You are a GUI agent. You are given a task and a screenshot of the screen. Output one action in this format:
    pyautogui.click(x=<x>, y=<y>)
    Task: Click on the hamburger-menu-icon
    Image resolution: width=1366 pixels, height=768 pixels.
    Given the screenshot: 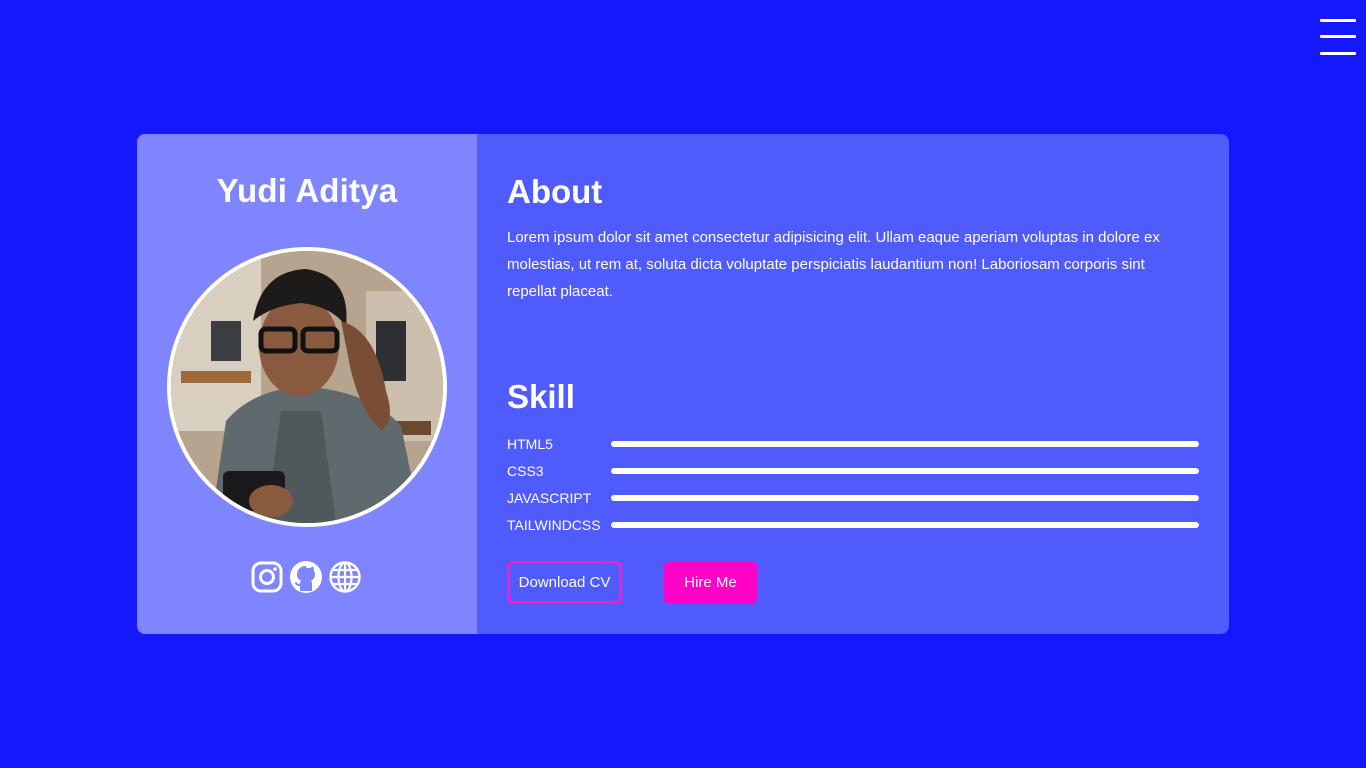 What is the action you would take?
    pyautogui.click(x=1338, y=38)
    